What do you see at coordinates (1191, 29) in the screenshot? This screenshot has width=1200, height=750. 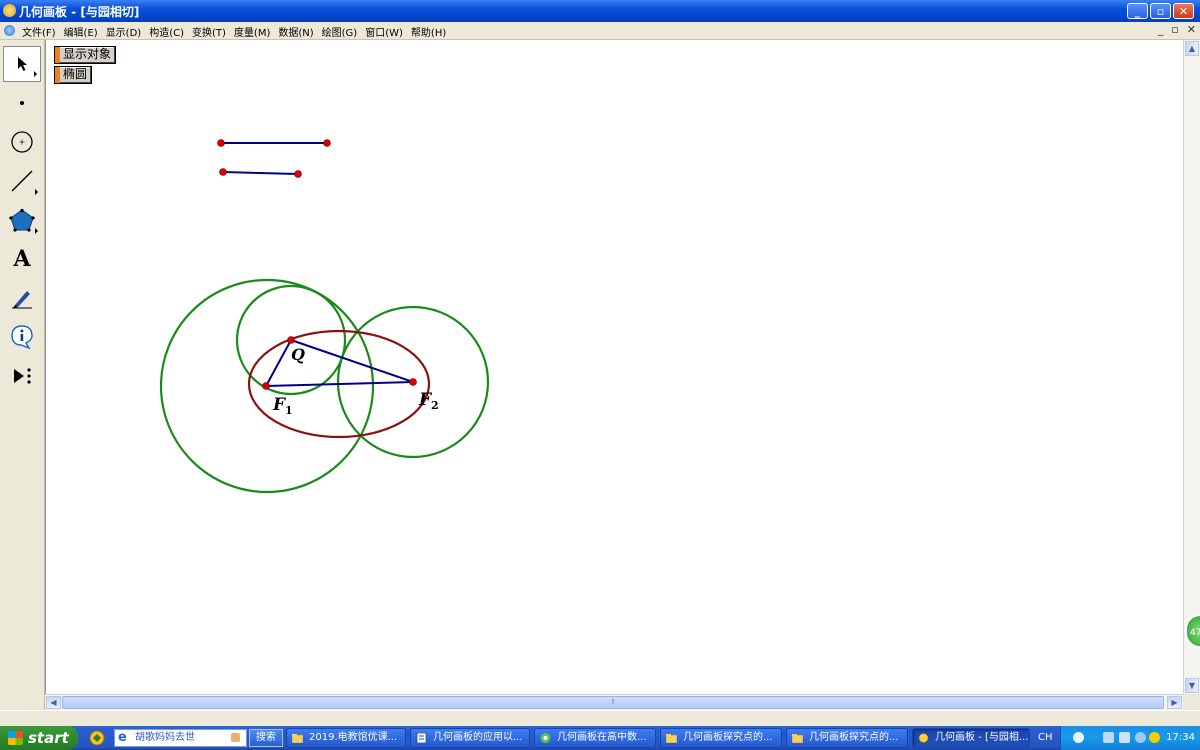 I see `doc-close-button: ✕` at bounding box center [1191, 29].